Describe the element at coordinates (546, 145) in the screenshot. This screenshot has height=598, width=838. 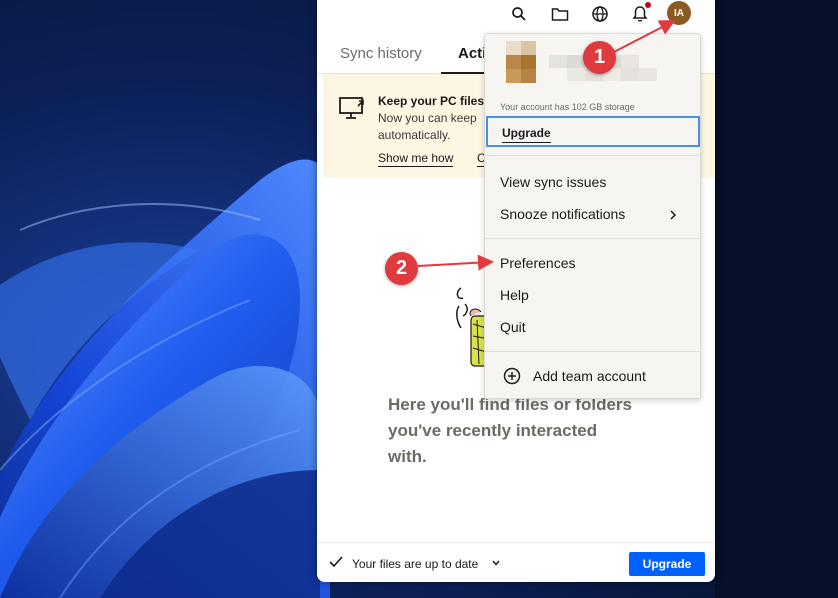
I see `annotation-arrows` at that location.